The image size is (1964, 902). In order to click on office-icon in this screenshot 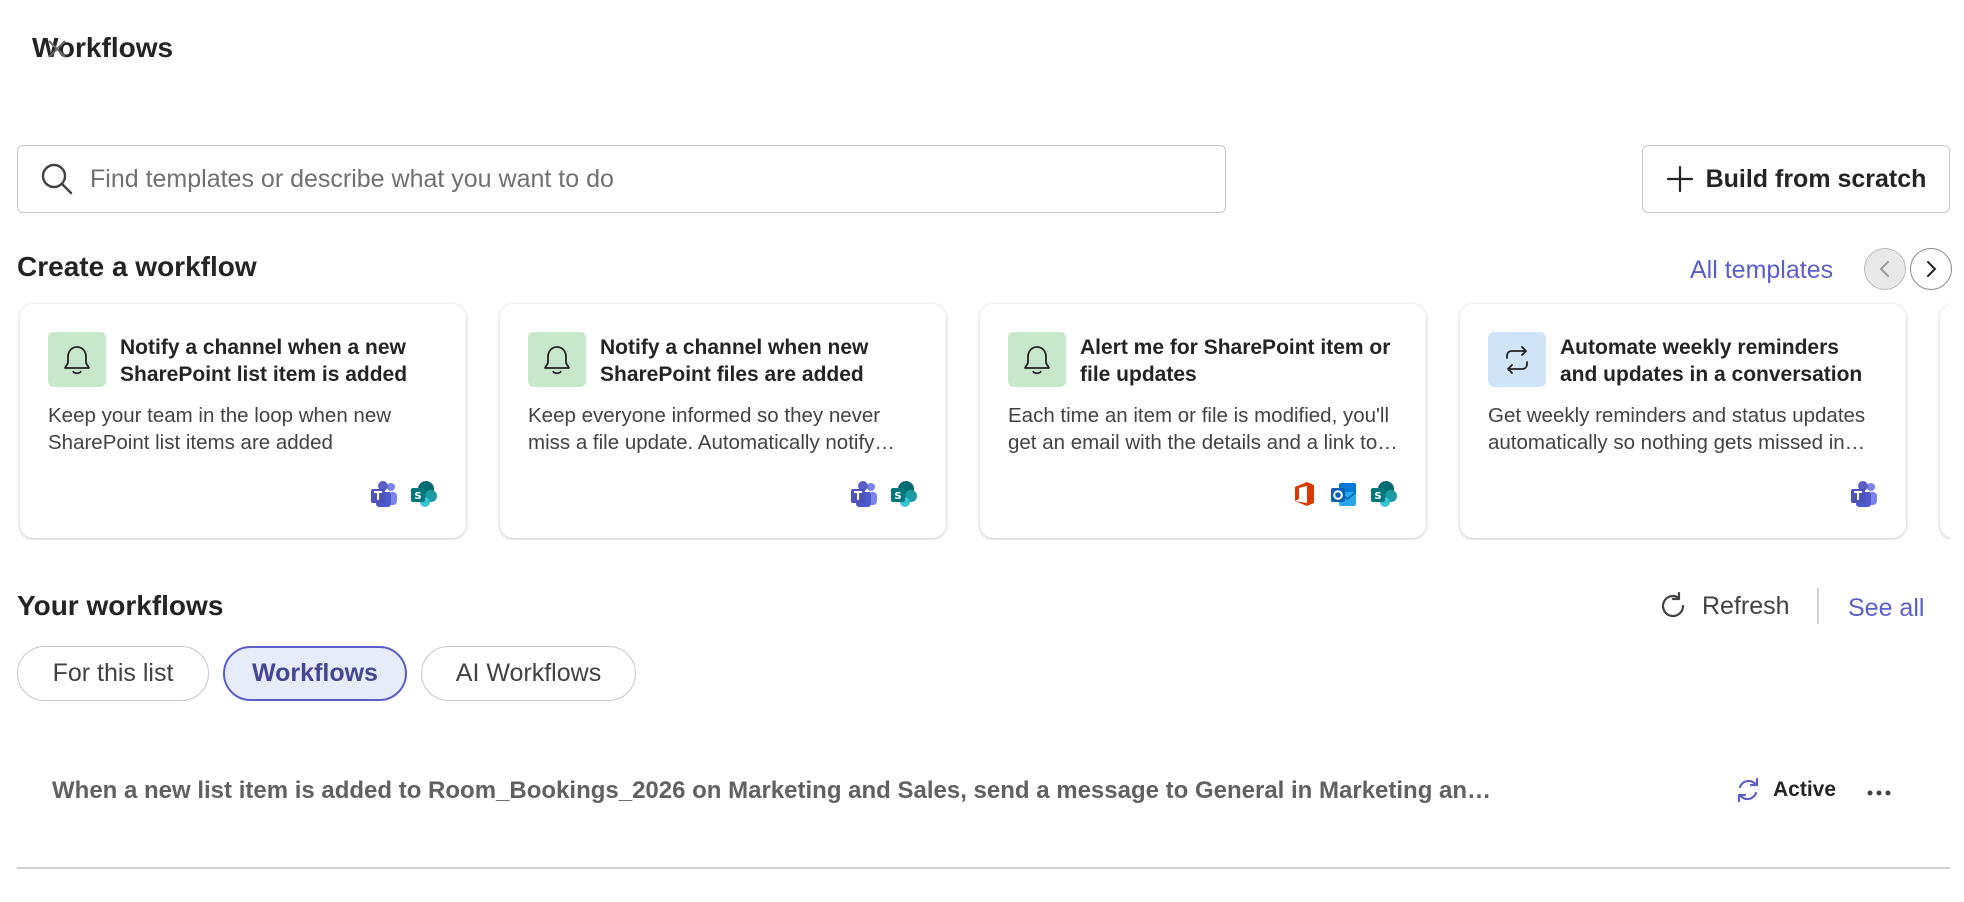, I will do `click(1304, 494)`.